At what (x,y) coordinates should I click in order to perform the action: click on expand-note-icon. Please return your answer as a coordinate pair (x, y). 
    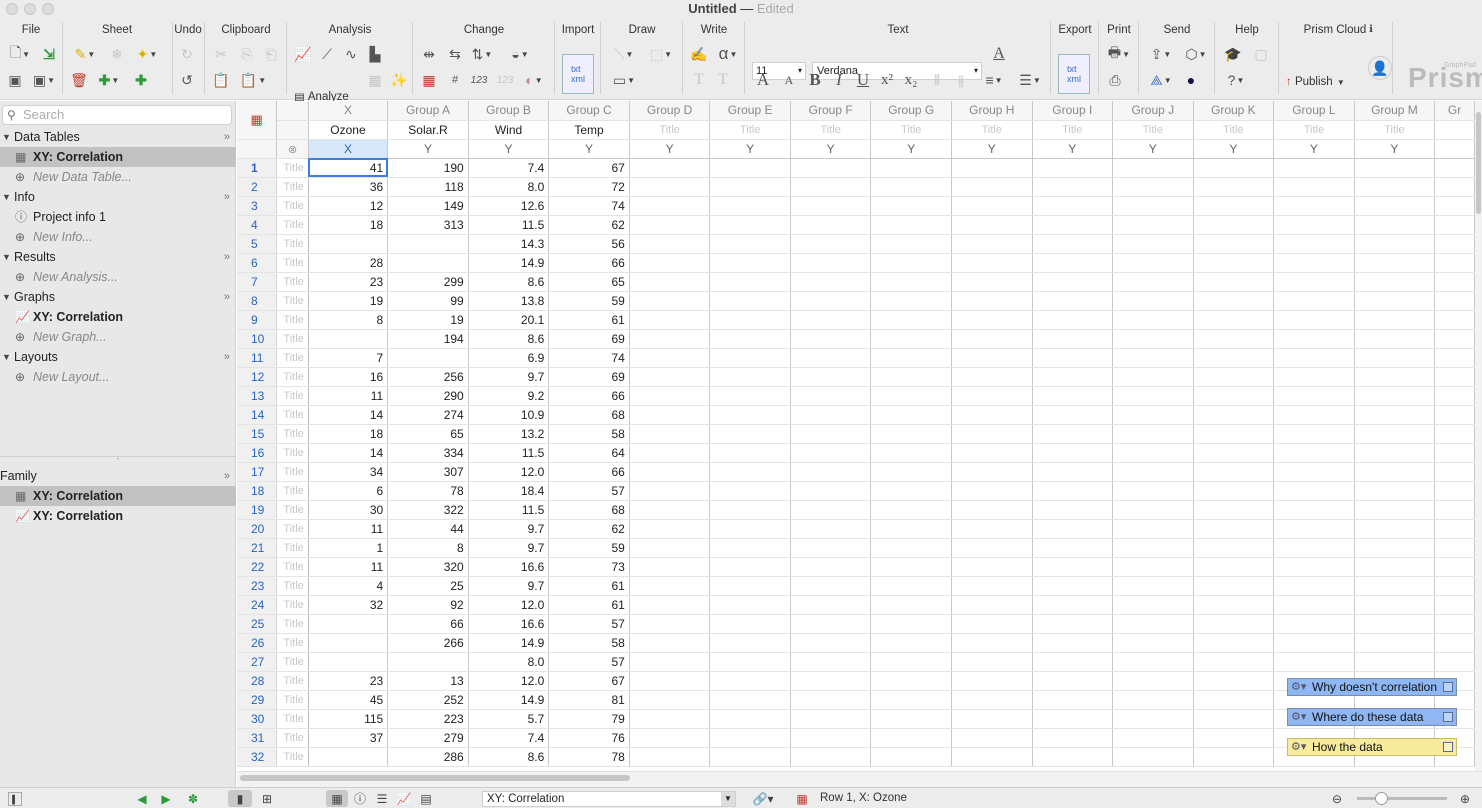
    Looking at the image, I should click on (1448, 747).